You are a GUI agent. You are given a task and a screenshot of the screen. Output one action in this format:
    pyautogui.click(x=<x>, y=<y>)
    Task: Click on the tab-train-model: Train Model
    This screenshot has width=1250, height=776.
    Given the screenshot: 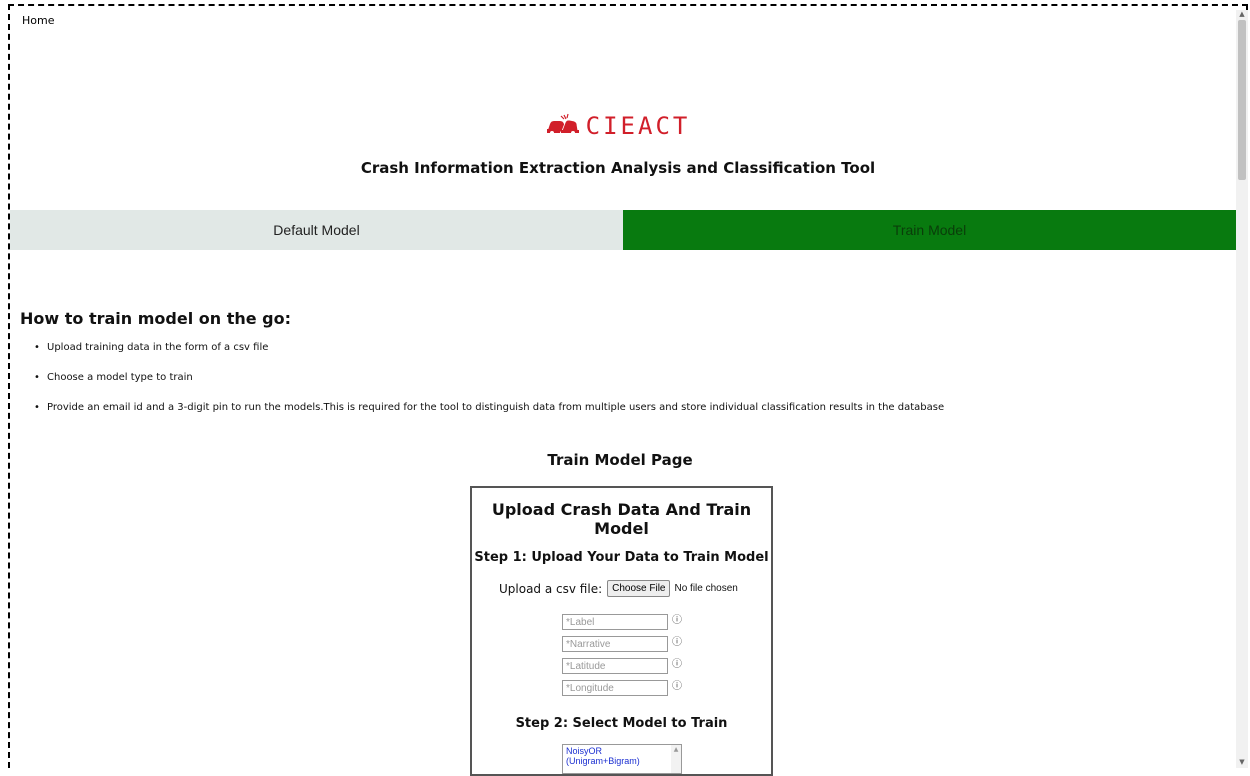 What is the action you would take?
    pyautogui.click(x=929, y=230)
    